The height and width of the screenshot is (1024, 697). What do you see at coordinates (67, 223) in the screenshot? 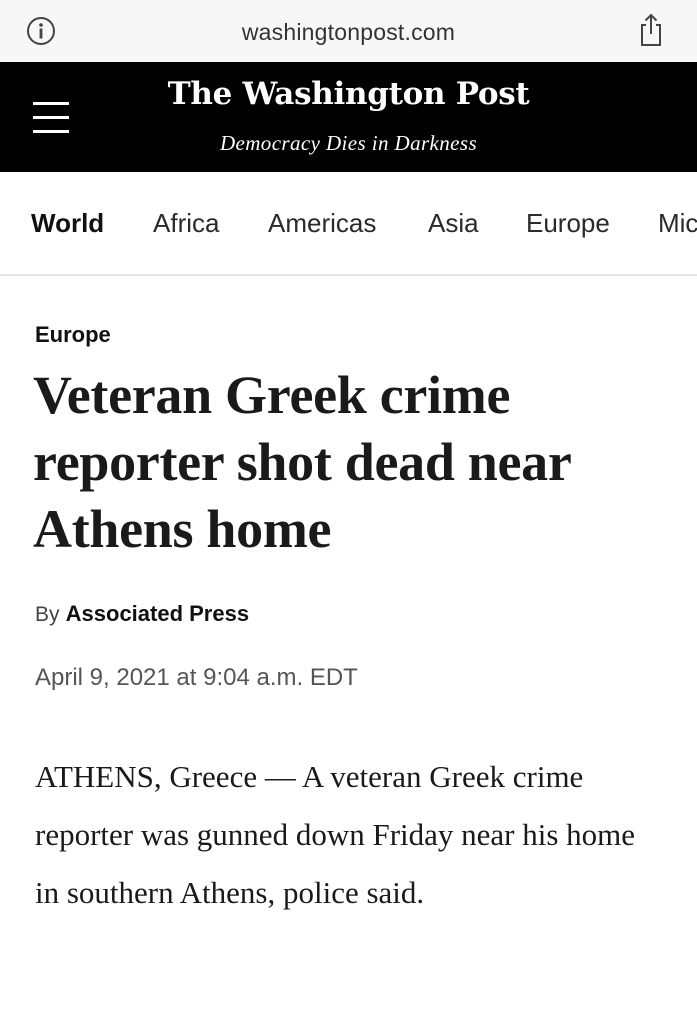
I see `nav-item-world: World` at bounding box center [67, 223].